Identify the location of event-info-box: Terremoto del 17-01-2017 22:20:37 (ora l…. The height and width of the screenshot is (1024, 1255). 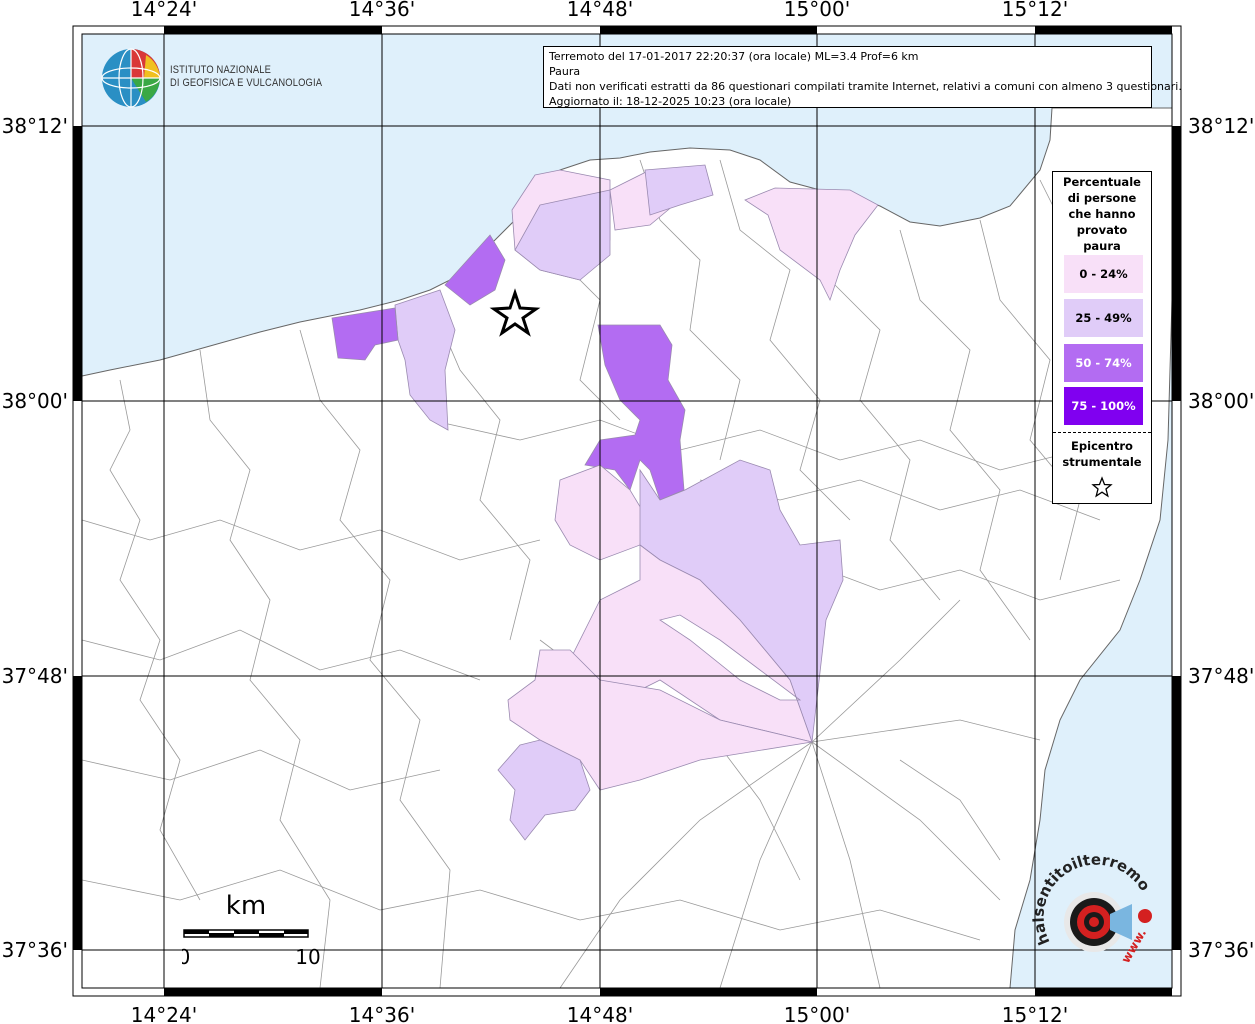
(862, 77).